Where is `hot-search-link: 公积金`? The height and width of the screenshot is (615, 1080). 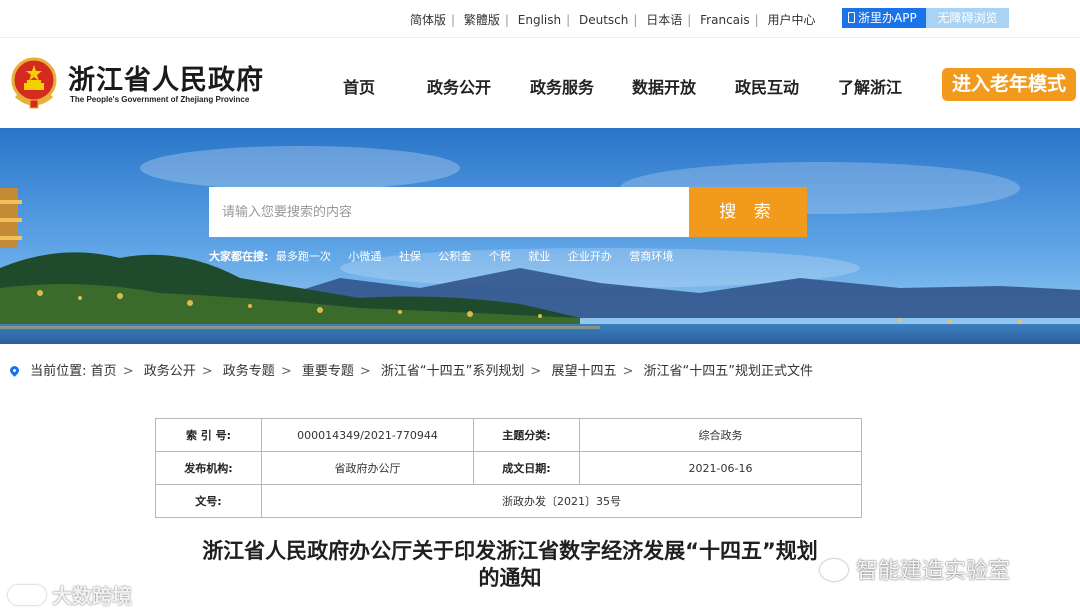 hot-search-link: 公积金 is located at coordinates (454, 256).